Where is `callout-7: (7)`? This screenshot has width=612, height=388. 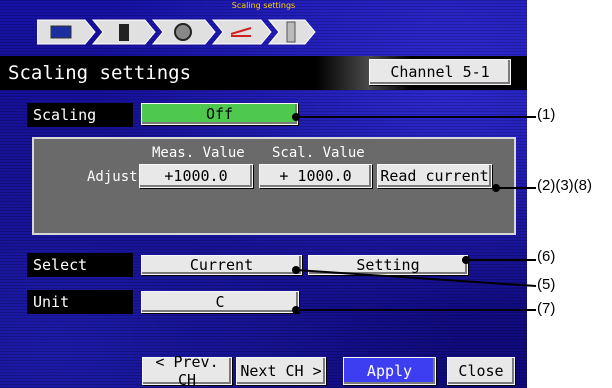
callout-7: (7) is located at coordinates (546, 308).